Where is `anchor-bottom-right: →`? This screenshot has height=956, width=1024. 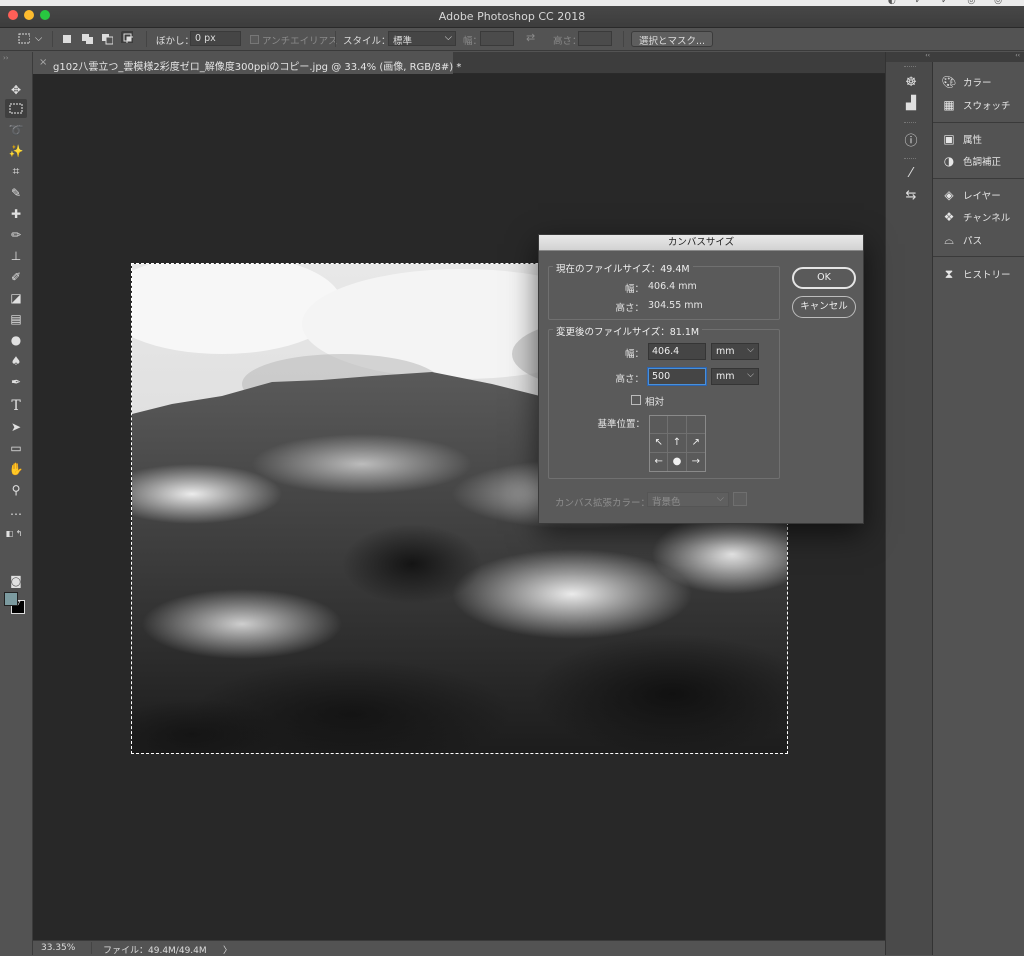
anchor-bottom-right: → is located at coordinates (696, 462).